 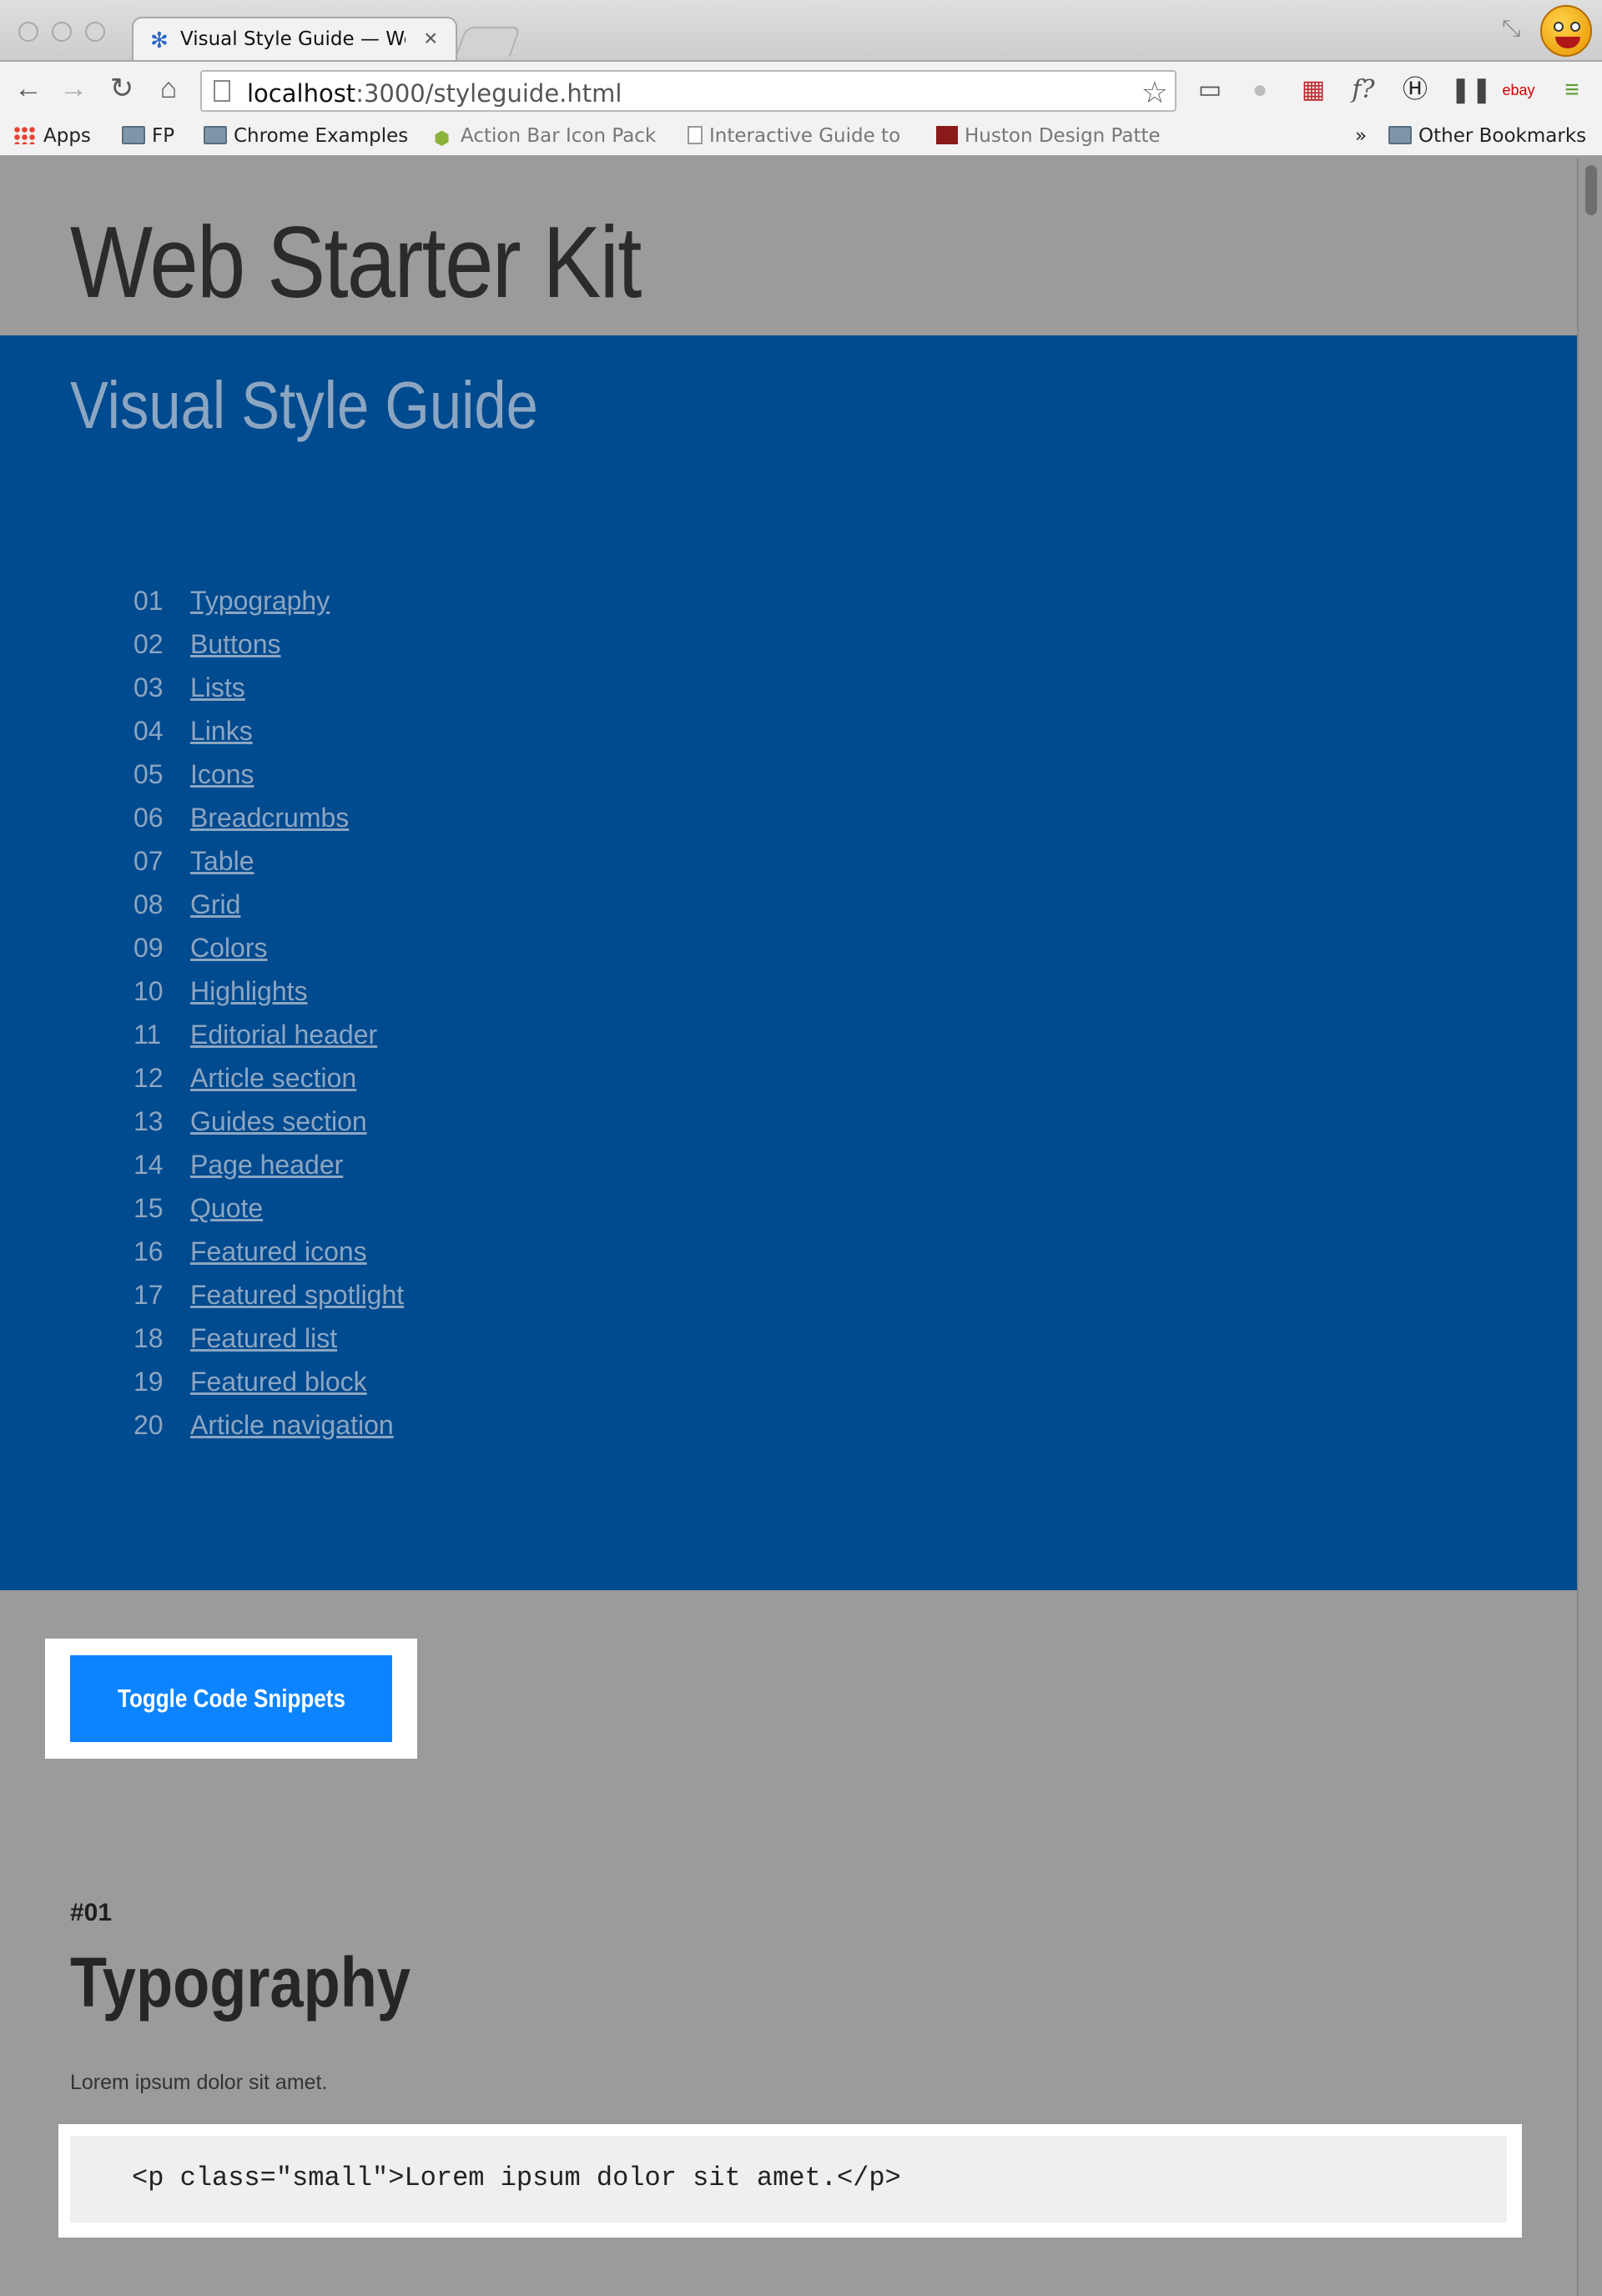 What do you see at coordinates (148, 137) in the screenshot?
I see `bookmark-fp: FP` at bounding box center [148, 137].